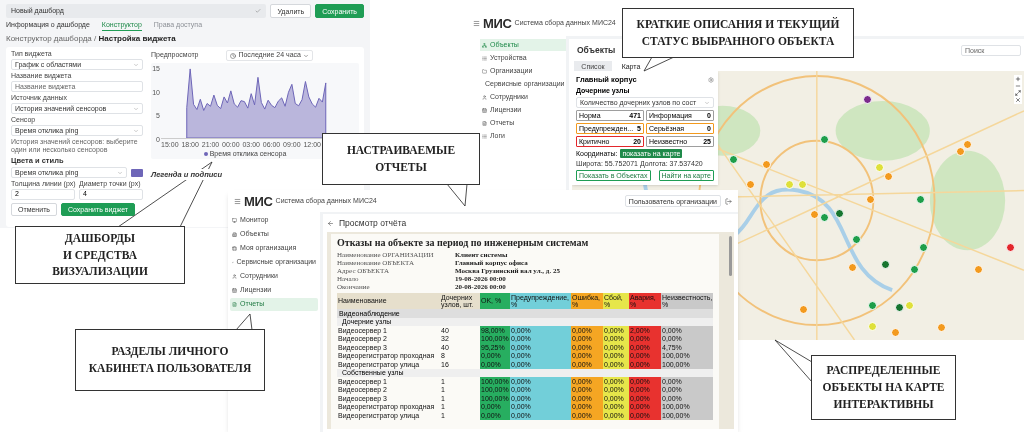 Image resolution: width=1024 pixels, height=432 pixels. I want to click on page-heading: Конструктор дашборда / Настройка виджета, so click(91, 39).